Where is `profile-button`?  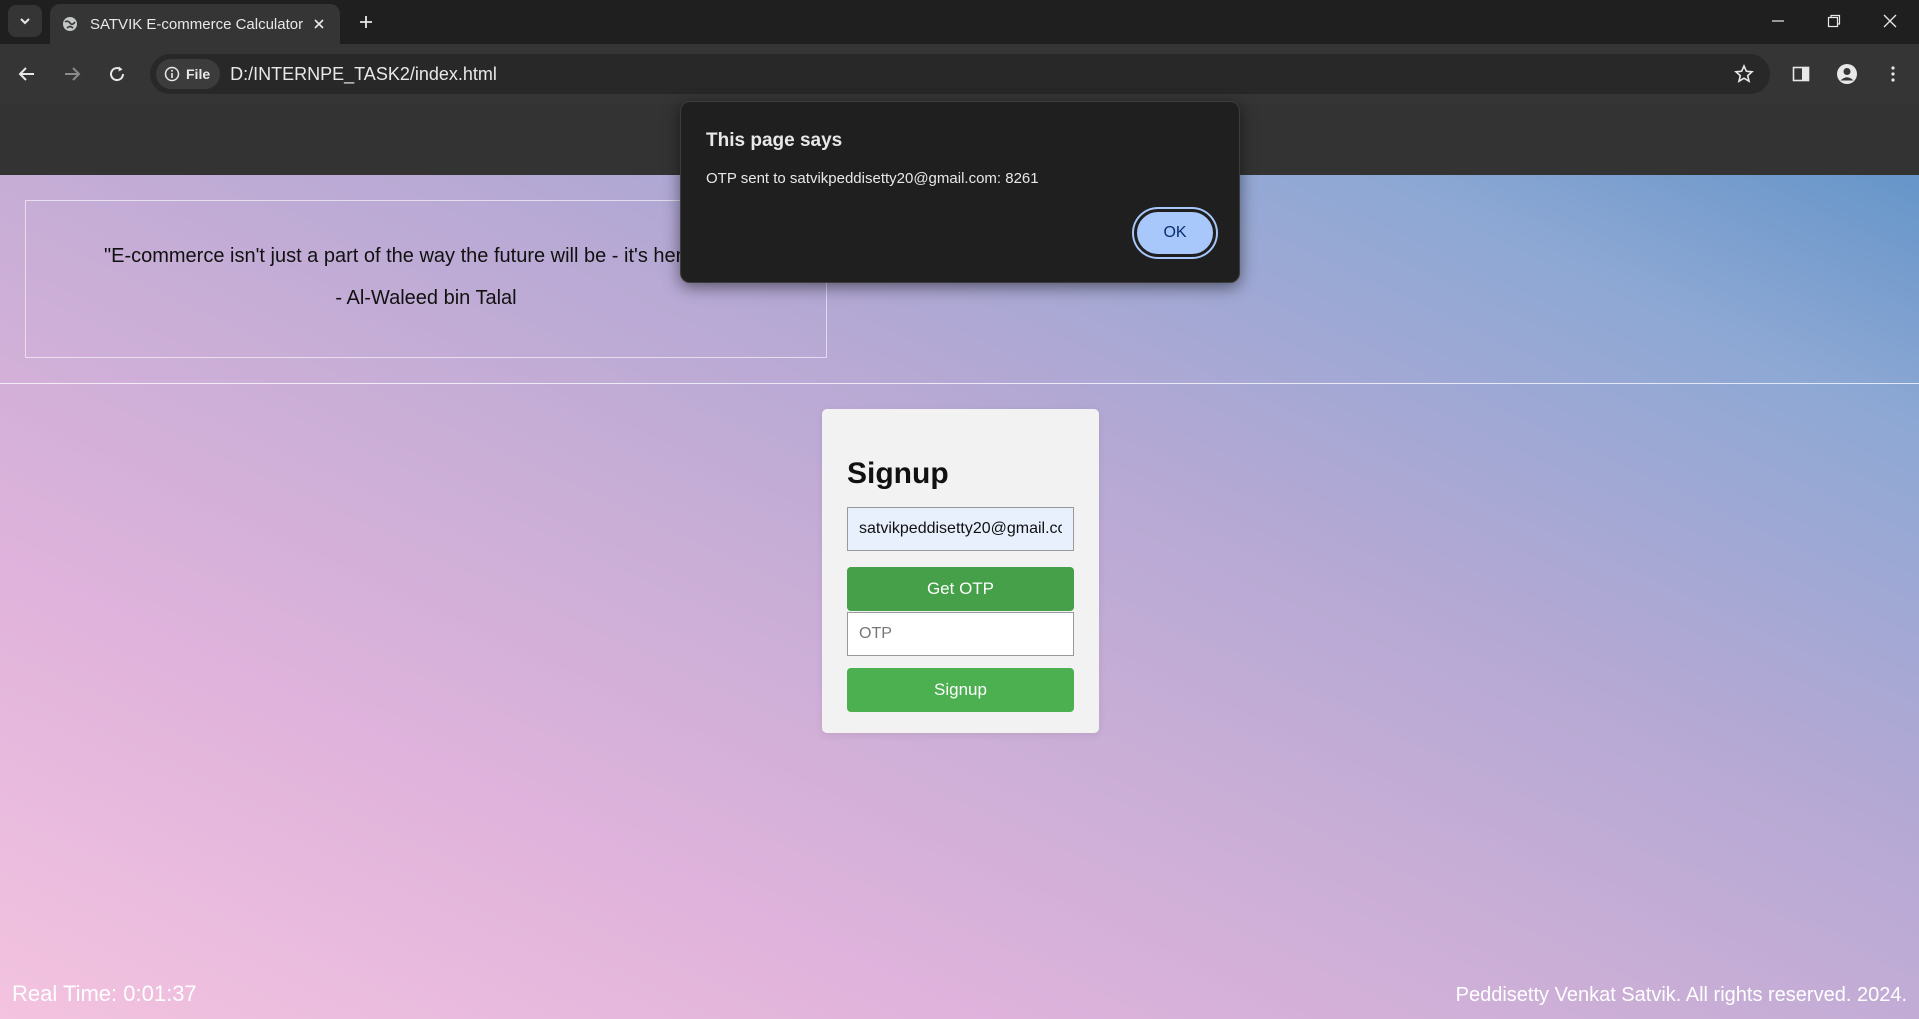
profile-button is located at coordinates (1847, 74).